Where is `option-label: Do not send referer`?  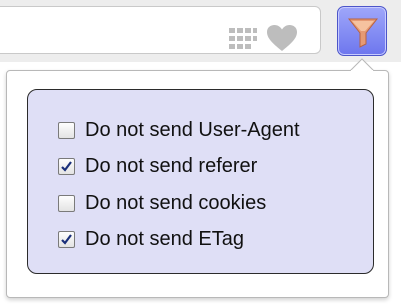 option-label: Do not send referer is located at coordinates (171, 166).